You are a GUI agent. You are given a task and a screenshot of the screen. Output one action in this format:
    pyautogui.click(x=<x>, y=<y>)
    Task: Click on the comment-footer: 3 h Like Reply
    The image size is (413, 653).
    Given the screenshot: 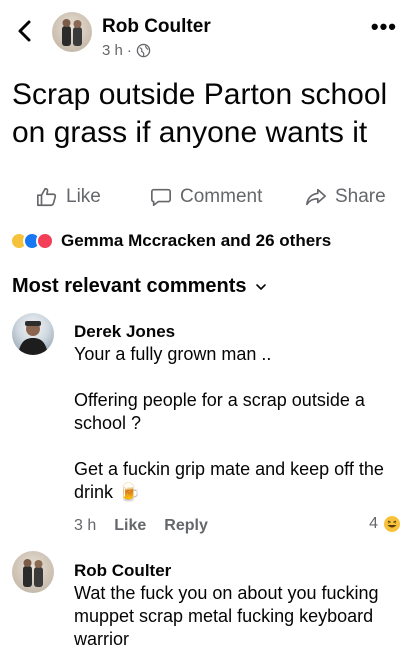 What is the action you would take?
    pyautogui.click(x=141, y=526)
    